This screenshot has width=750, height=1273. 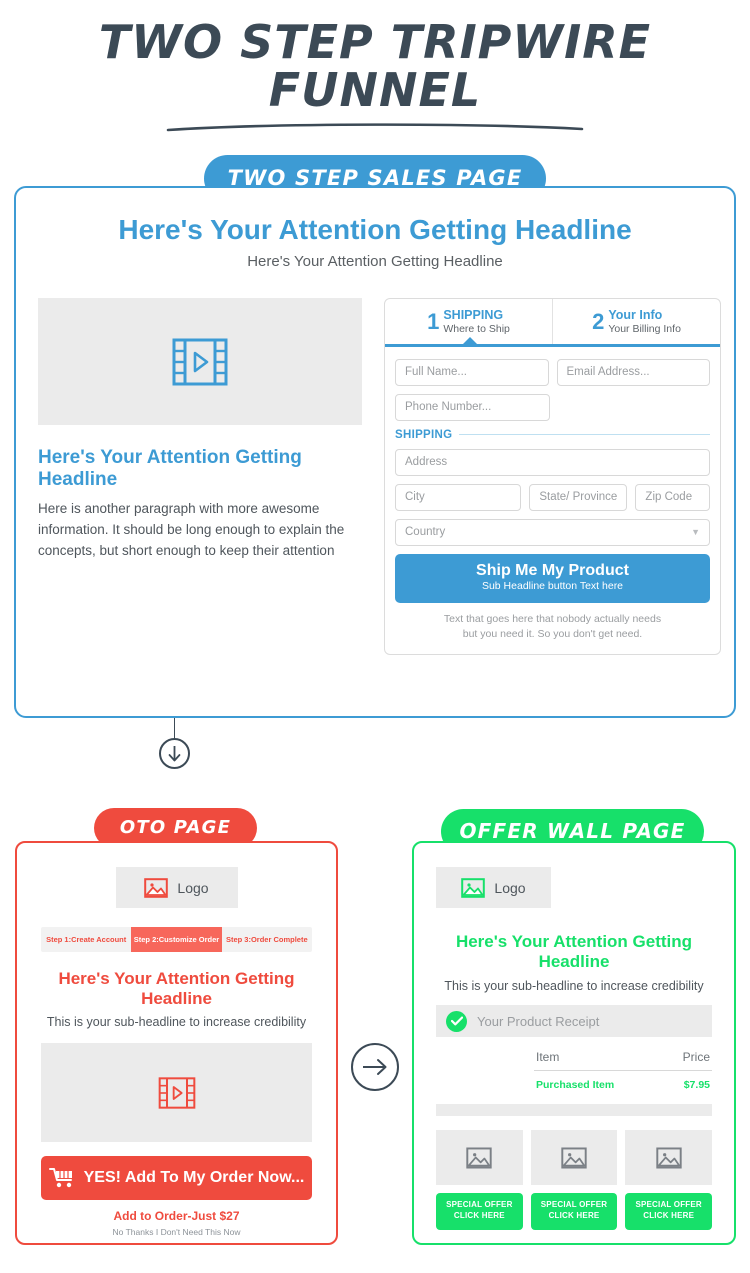 What do you see at coordinates (375, 126) in the screenshot?
I see `title-underline-decoration` at bounding box center [375, 126].